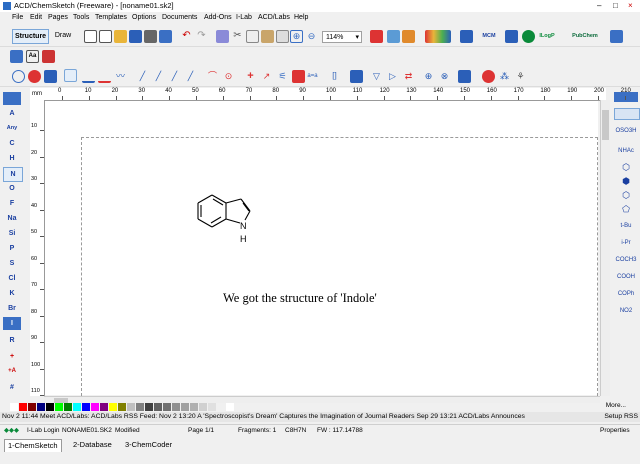 The width and height of the screenshot is (640, 464). Describe the element at coordinates (627, 114) in the screenshot. I see `template-window-icon` at that location.